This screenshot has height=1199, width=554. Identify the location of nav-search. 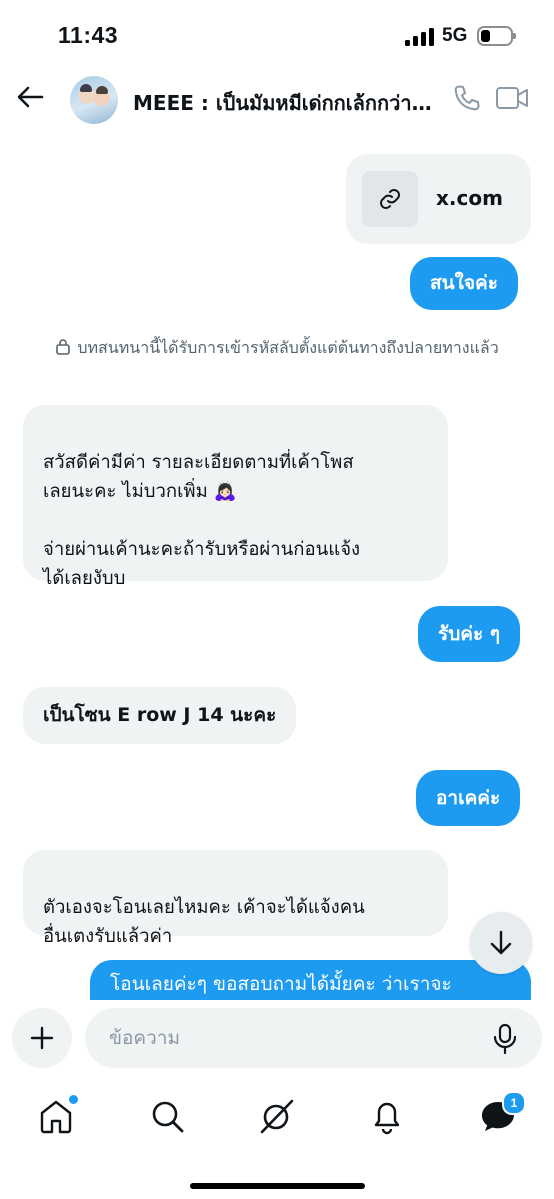
(167, 1116).